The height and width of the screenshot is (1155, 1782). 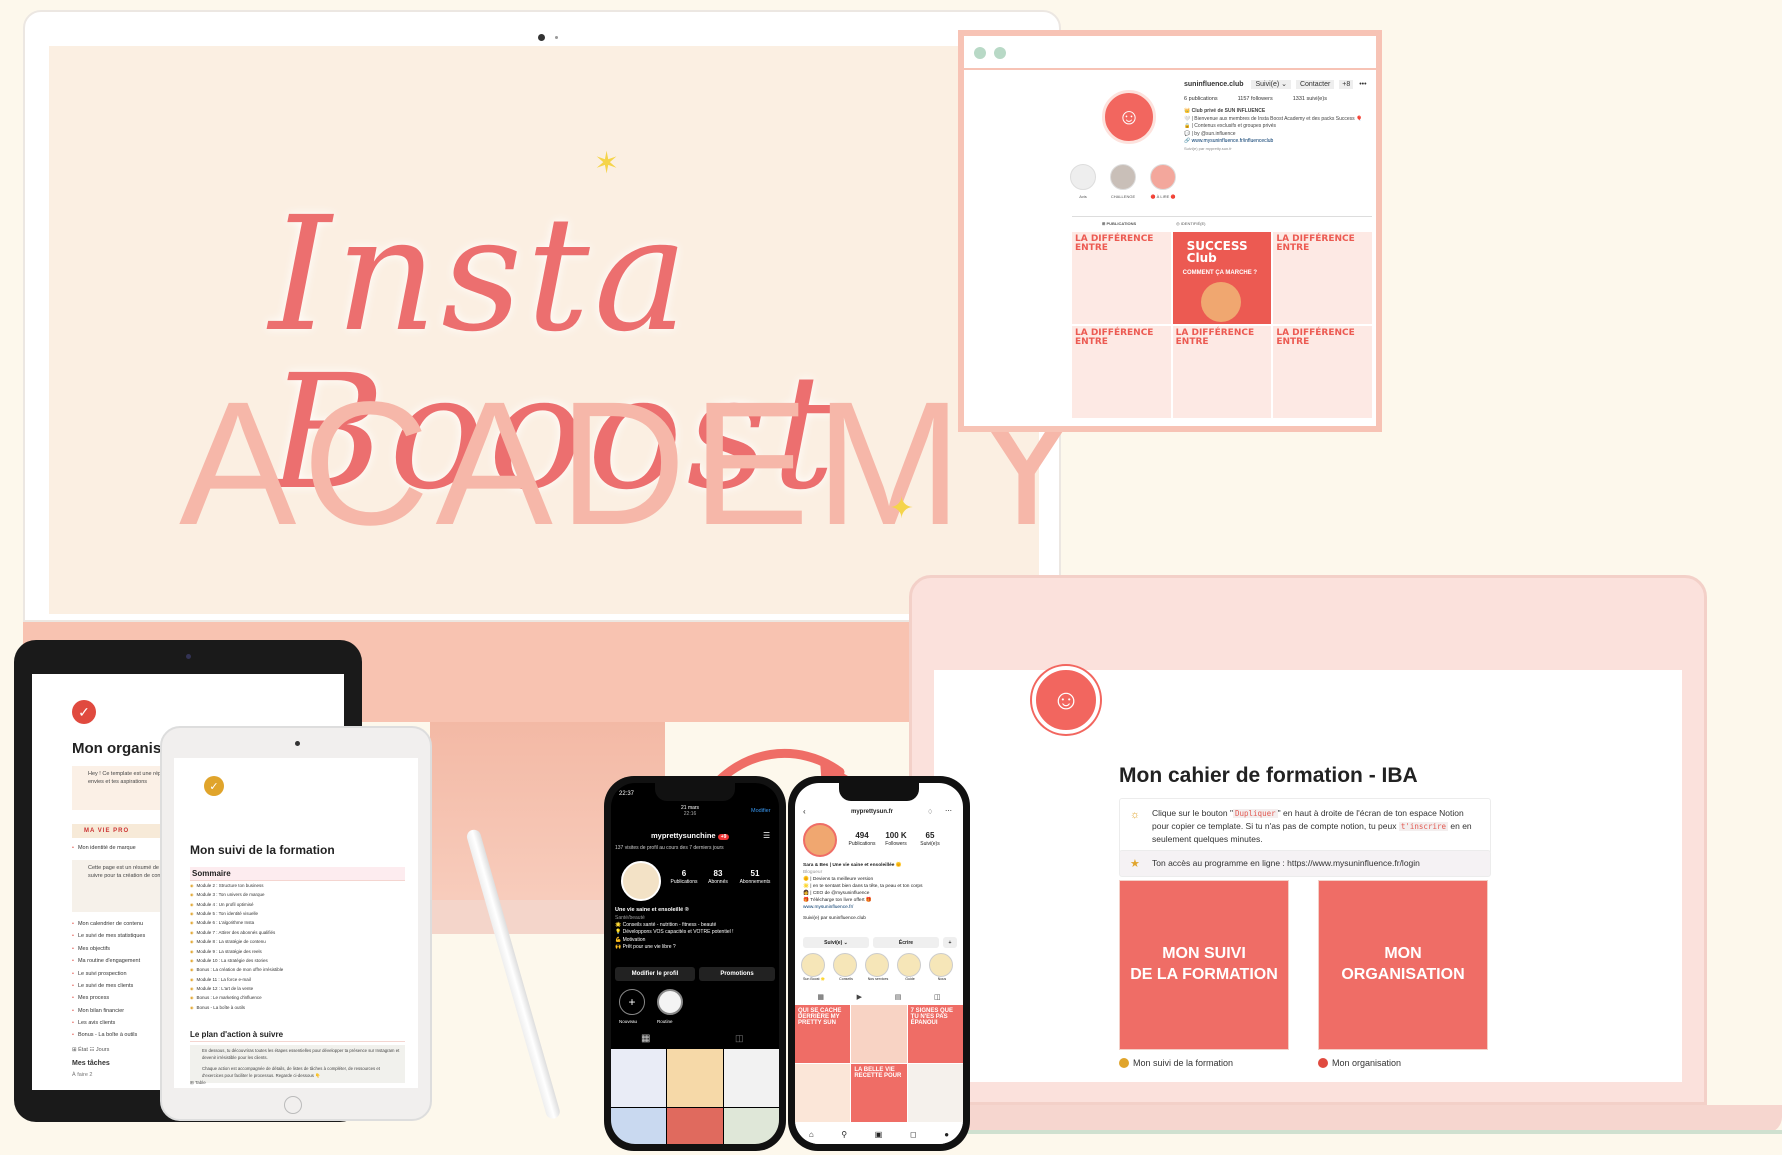 What do you see at coordinates (1214, 84) in the screenshot?
I see `profile-username: suninfluence.club` at bounding box center [1214, 84].